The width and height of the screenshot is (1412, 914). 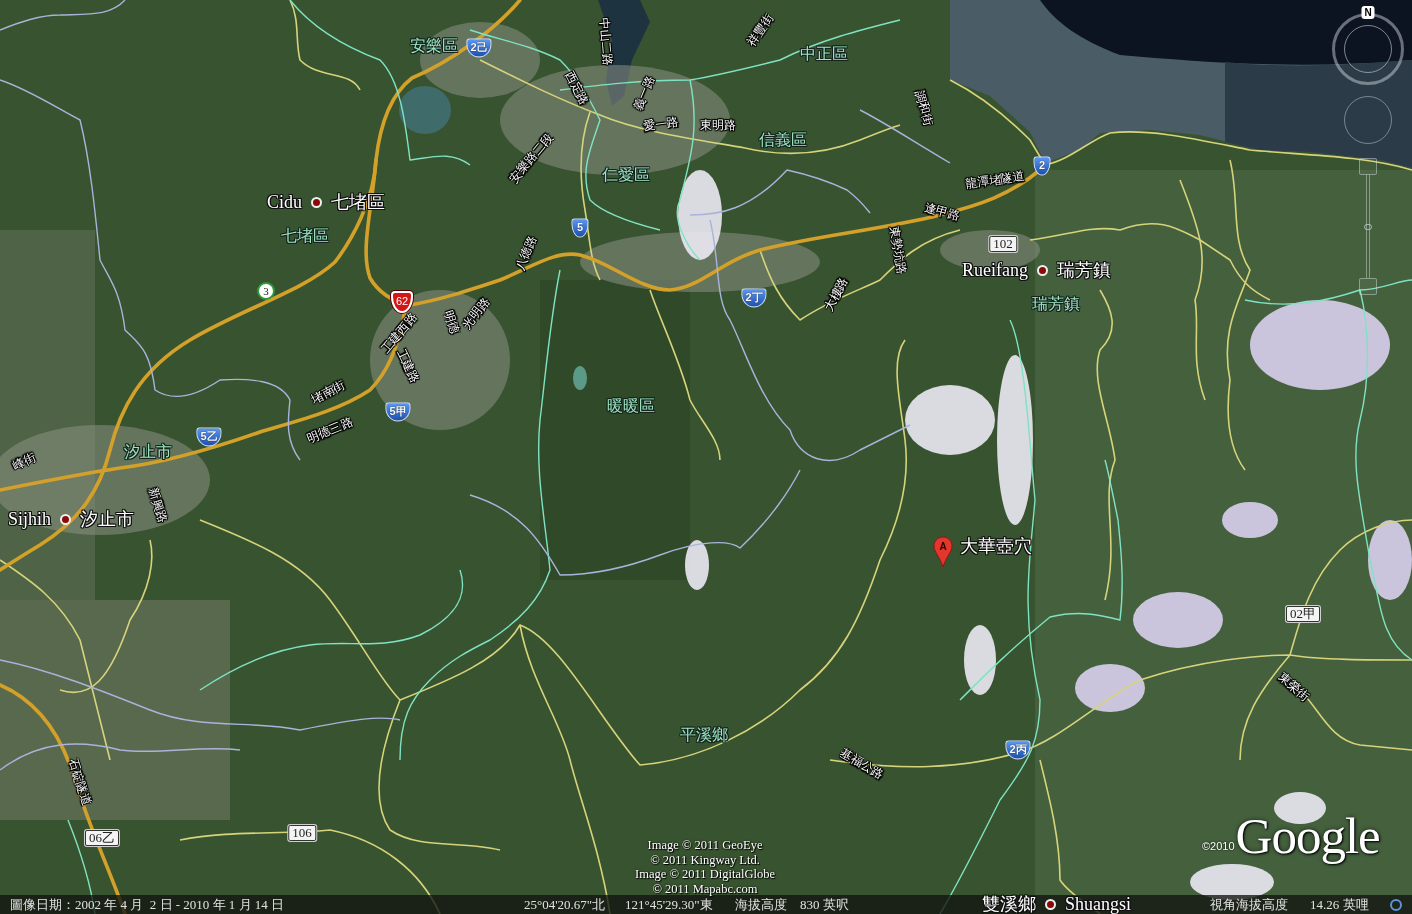 I want to click on district-label: 汐止市, so click(x=148, y=452).